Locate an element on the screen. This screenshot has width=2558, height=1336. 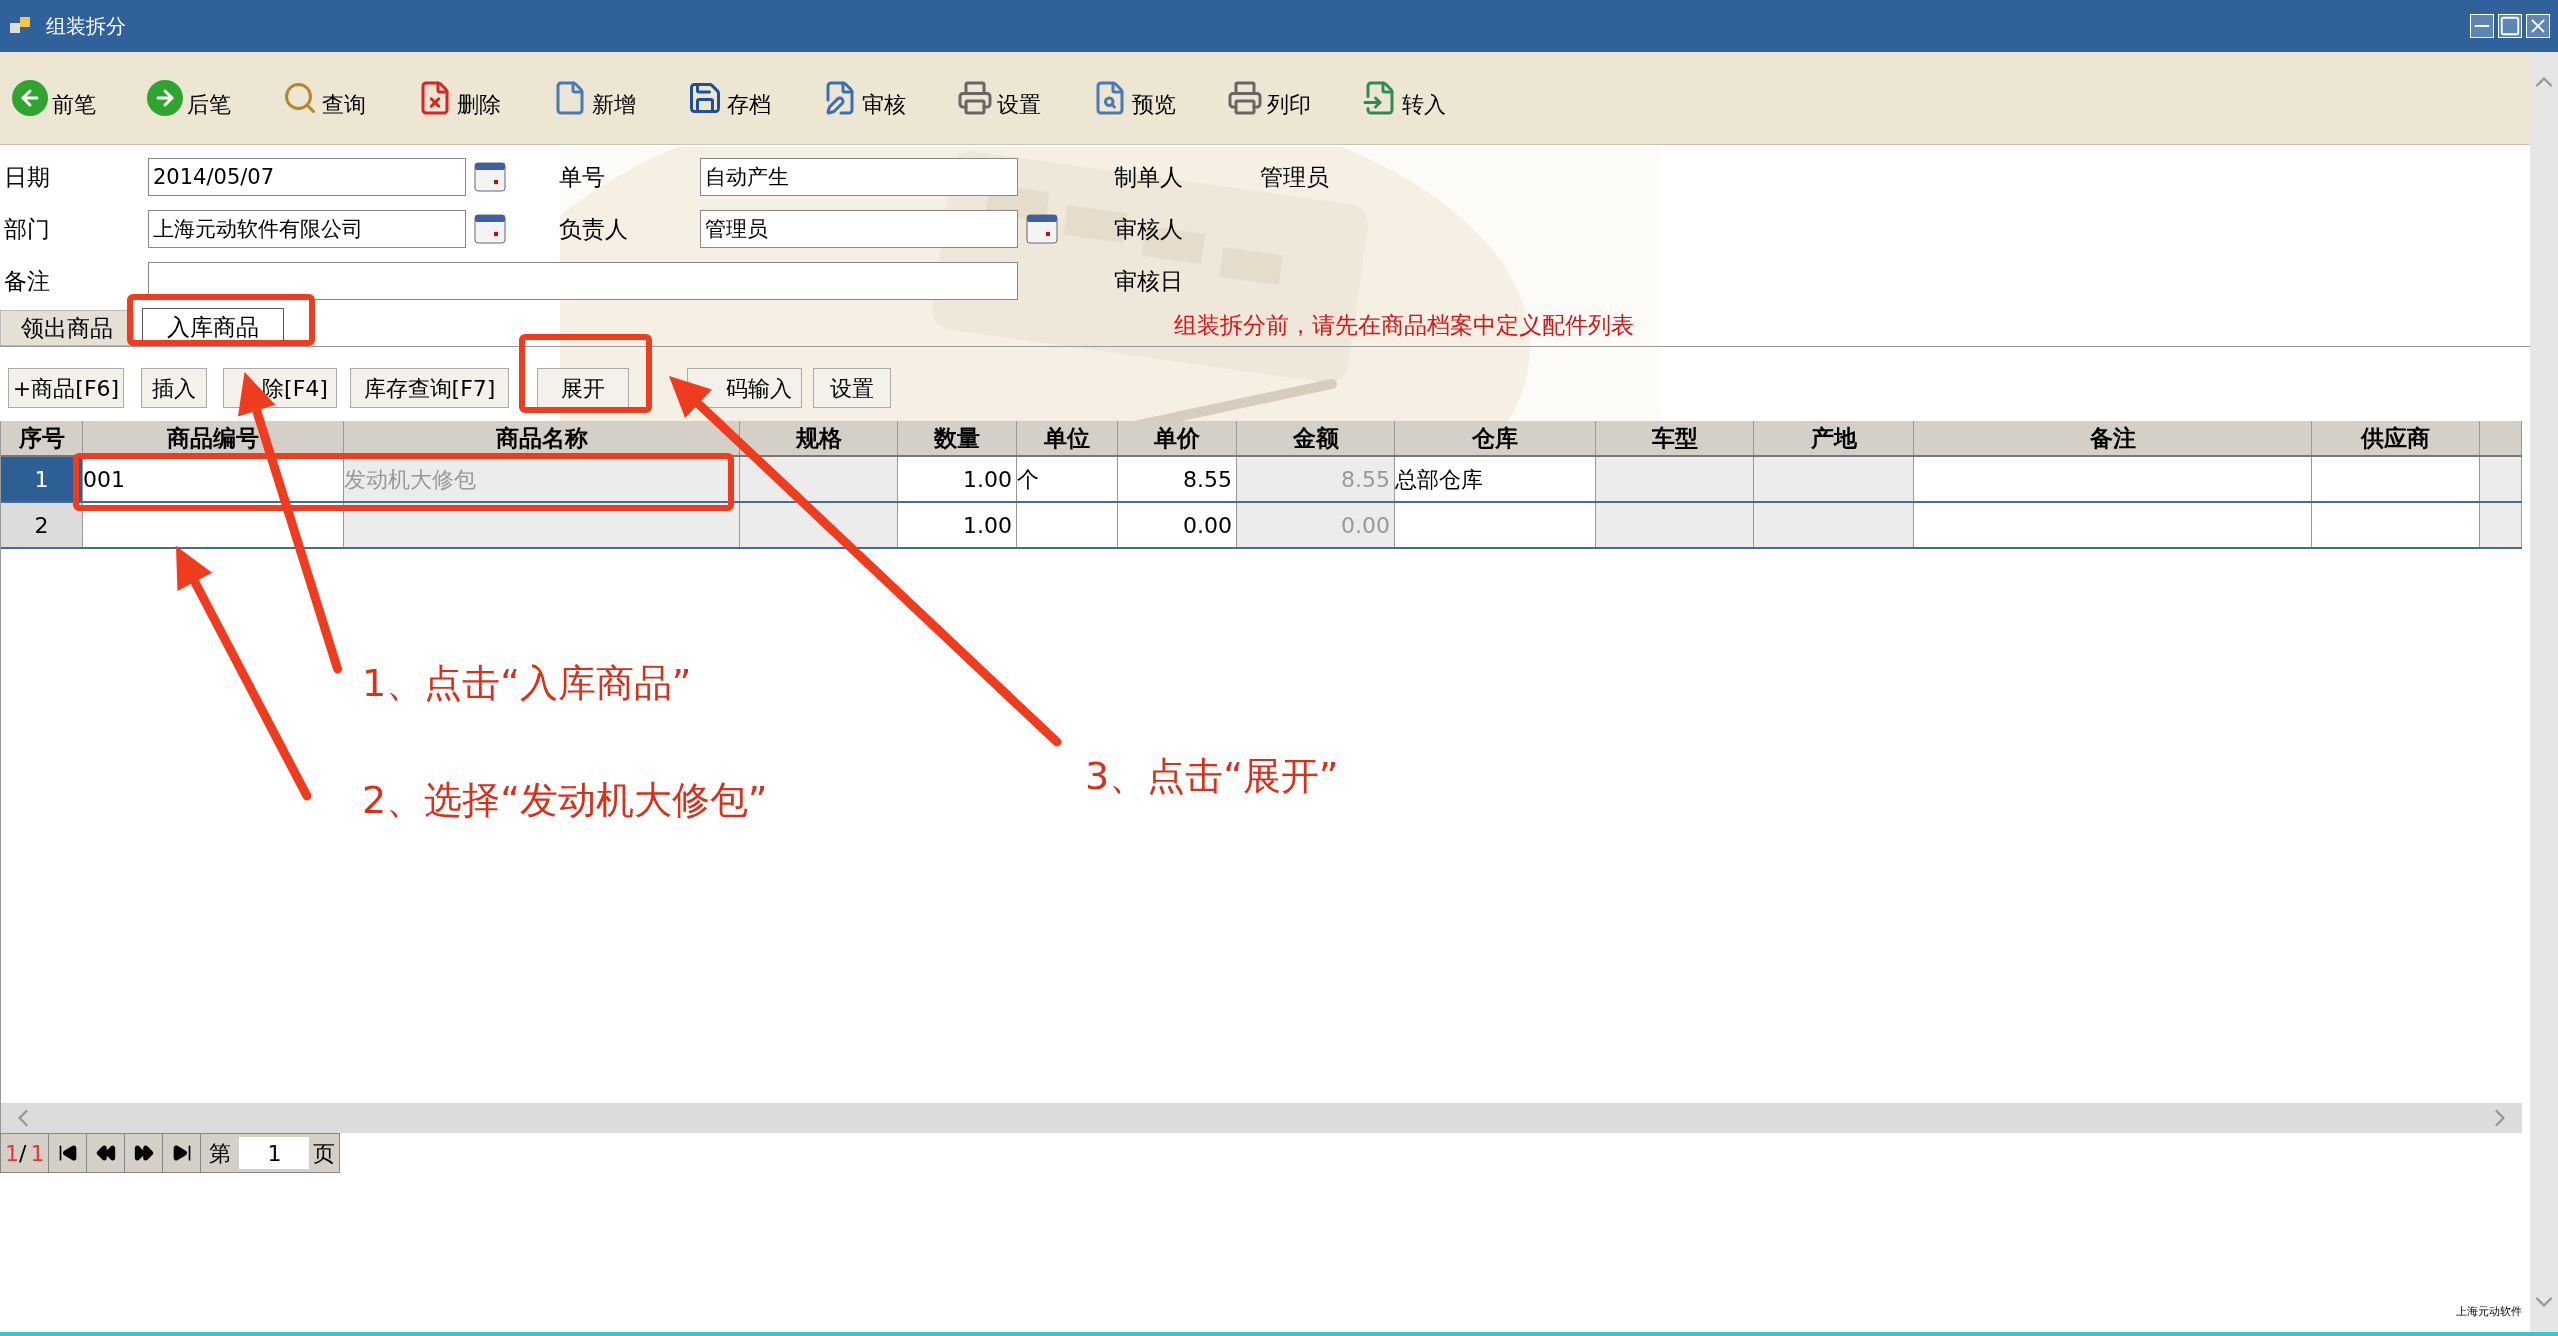
toolbar-button: 设置 is located at coordinates (1024, 98).